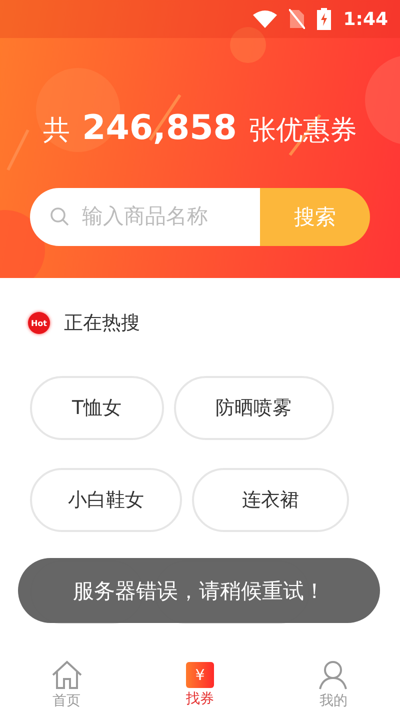  Describe the element at coordinates (200, 675) in the screenshot. I see `coupon-icon: ¥` at that location.